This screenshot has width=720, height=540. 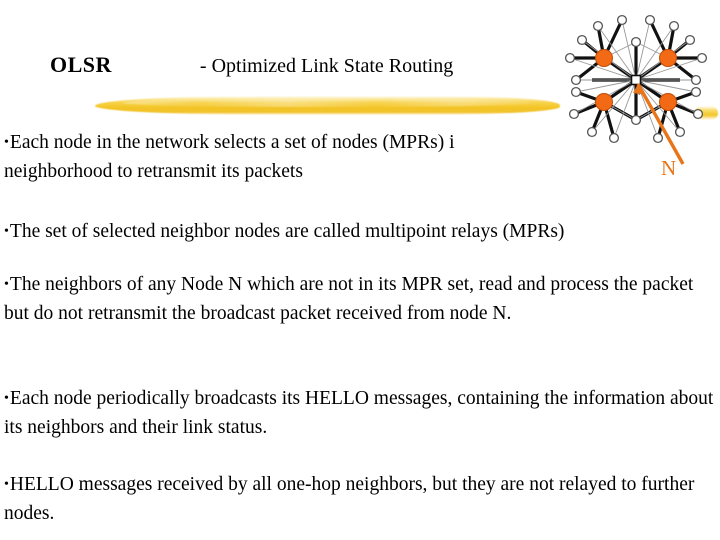 I want to click on bullet-1-line-2: neighborhood to retransmit its packets, so click(x=153, y=171).